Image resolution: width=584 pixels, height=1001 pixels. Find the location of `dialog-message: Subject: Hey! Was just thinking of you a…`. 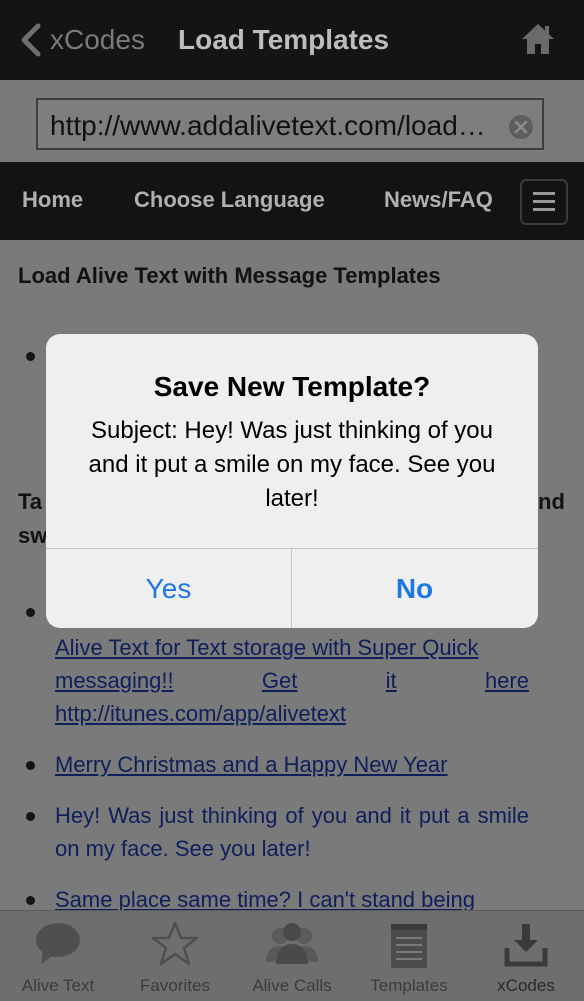

dialog-message: Subject: Hey! Was just thinking of you a… is located at coordinates (292, 464).